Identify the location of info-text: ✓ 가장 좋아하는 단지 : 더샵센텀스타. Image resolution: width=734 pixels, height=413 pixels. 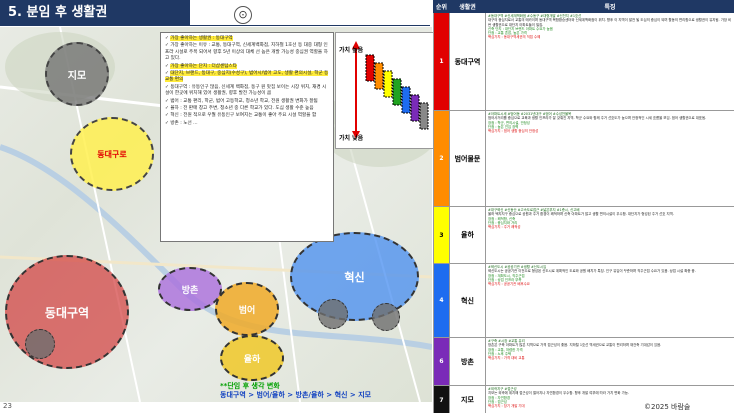
(201, 66).